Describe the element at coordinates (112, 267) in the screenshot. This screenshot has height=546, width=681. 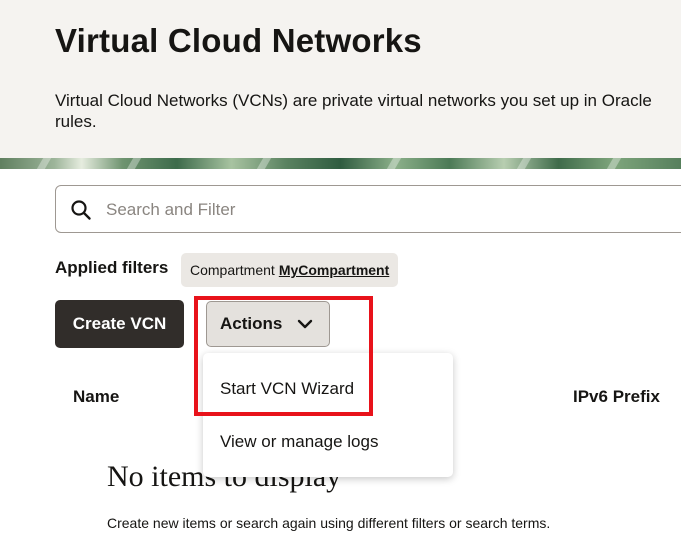
I see `applied-filters-label: Applied filters` at that location.